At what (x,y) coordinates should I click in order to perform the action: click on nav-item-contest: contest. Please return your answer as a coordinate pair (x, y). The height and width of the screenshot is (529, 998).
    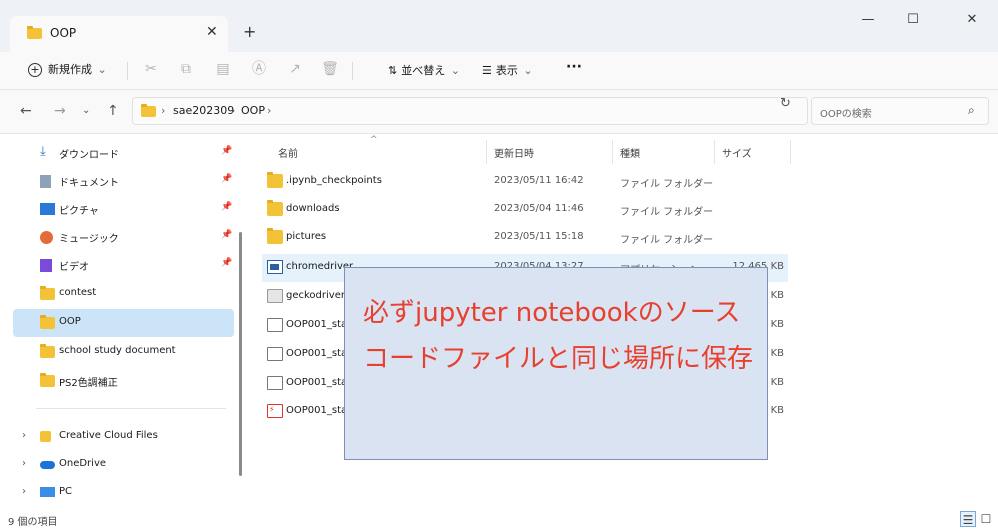
    Looking at the image, I should click on (123, 294).